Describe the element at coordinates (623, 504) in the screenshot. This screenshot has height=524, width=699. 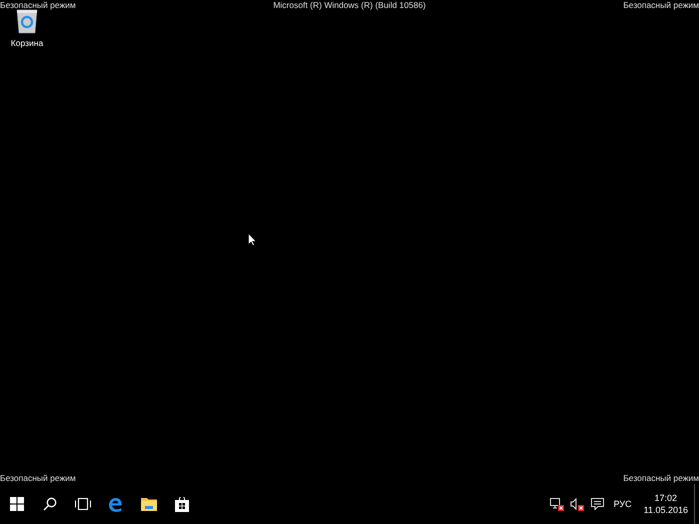
I see `language-indicator: РУС` at that location.